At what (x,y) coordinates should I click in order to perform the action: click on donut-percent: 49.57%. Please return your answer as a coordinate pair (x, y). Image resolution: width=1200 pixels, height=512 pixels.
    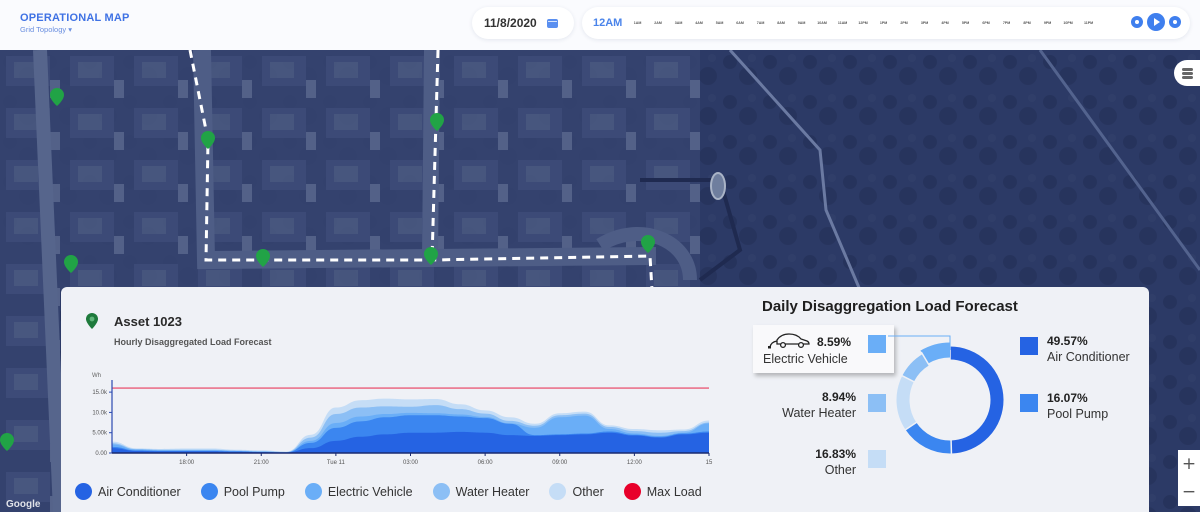
    Looking at the image, I should click on (1067, 341).